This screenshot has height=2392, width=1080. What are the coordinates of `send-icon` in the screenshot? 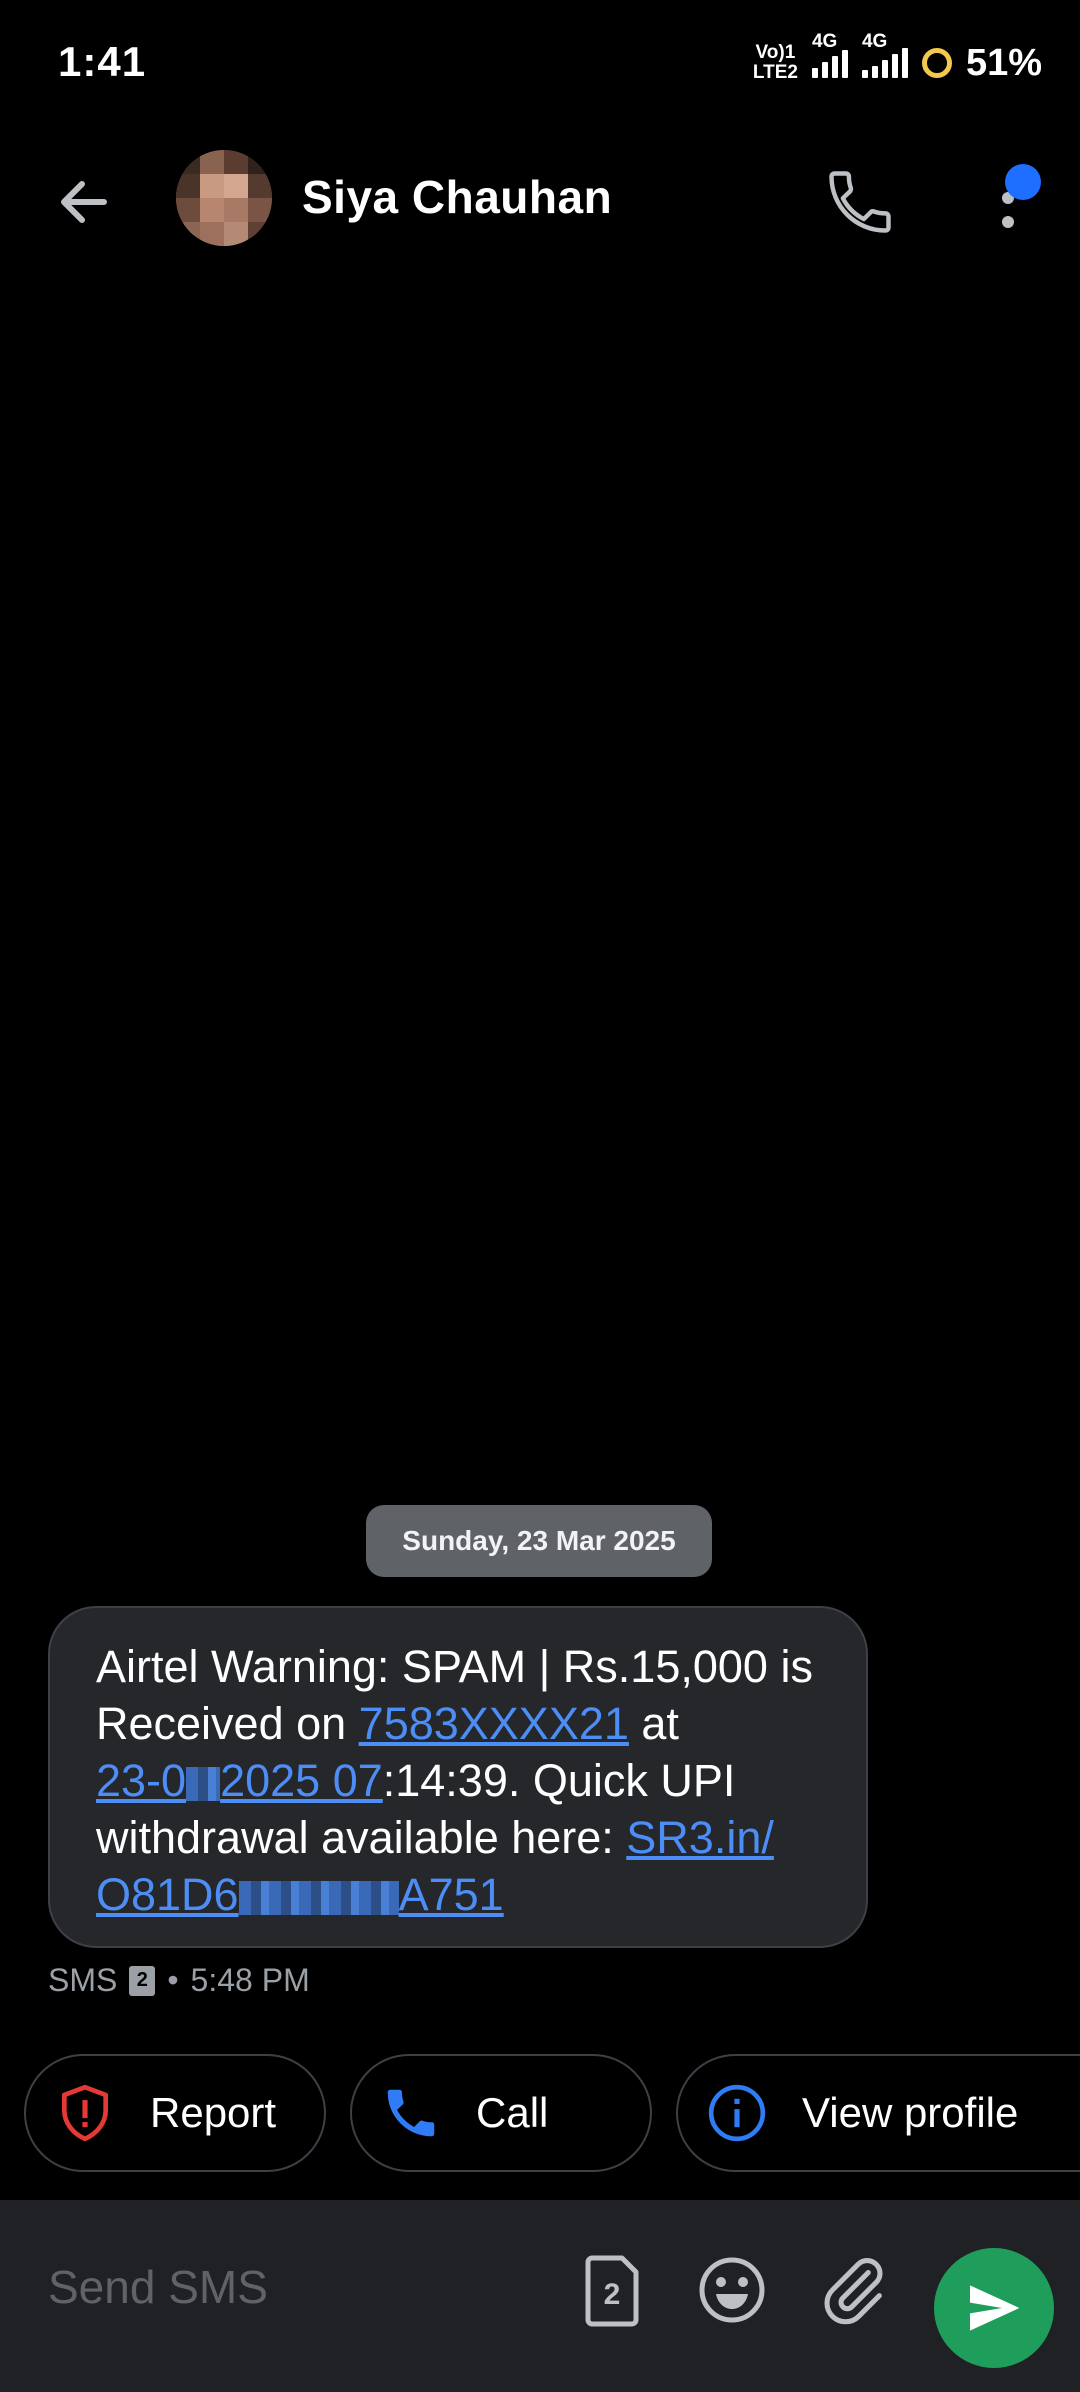 It's located at (995, 2308).